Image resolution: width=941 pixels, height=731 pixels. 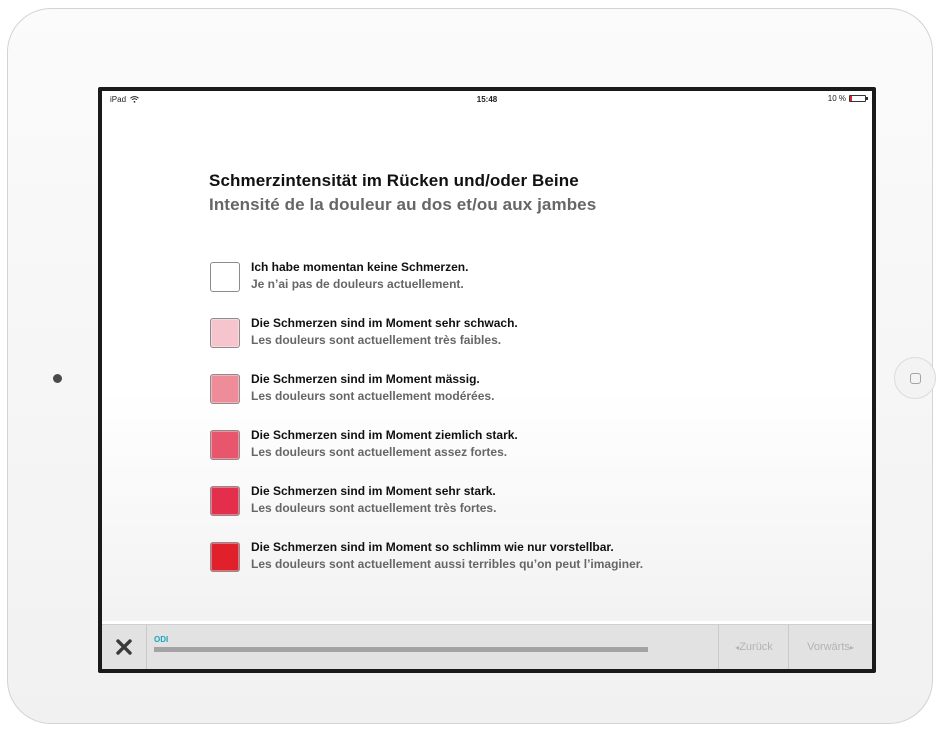 I want to click on progress-fill, so click(x=401, y=649).